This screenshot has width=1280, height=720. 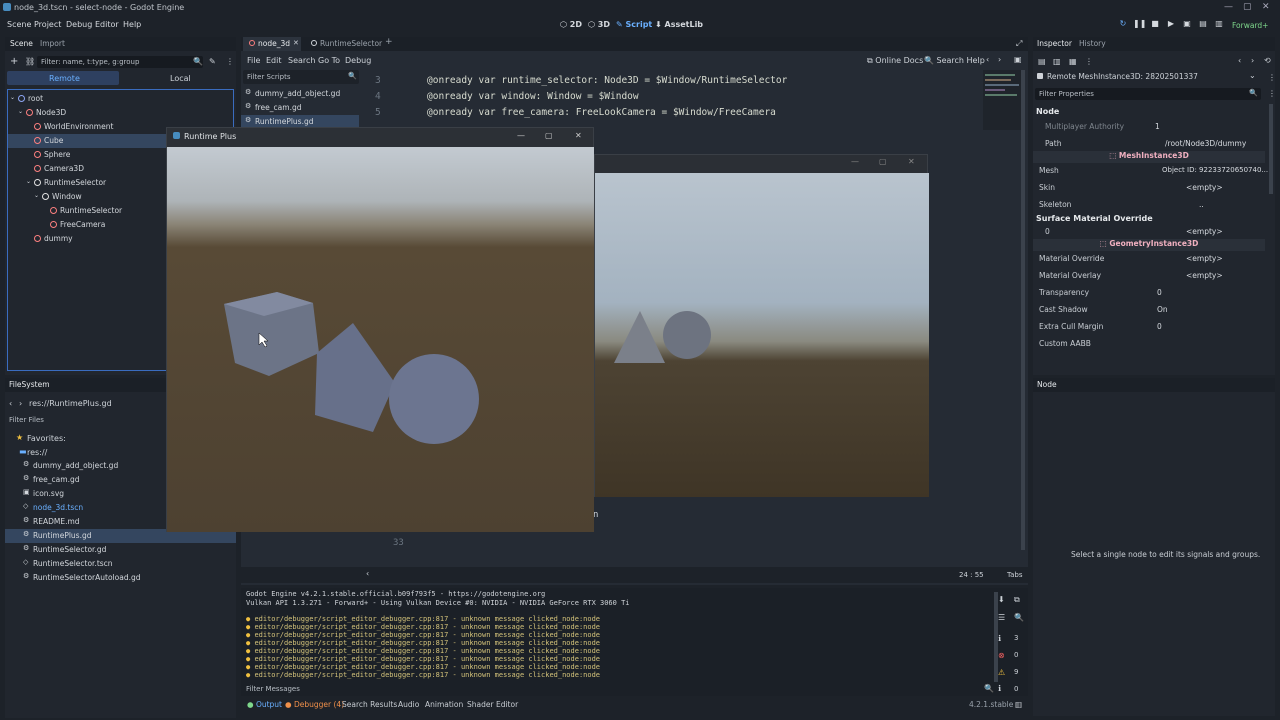 What do you see at coordinates (301, 60) in the screenshot?
I see `script-menu-search: Search` at bounding box center [301, 60].